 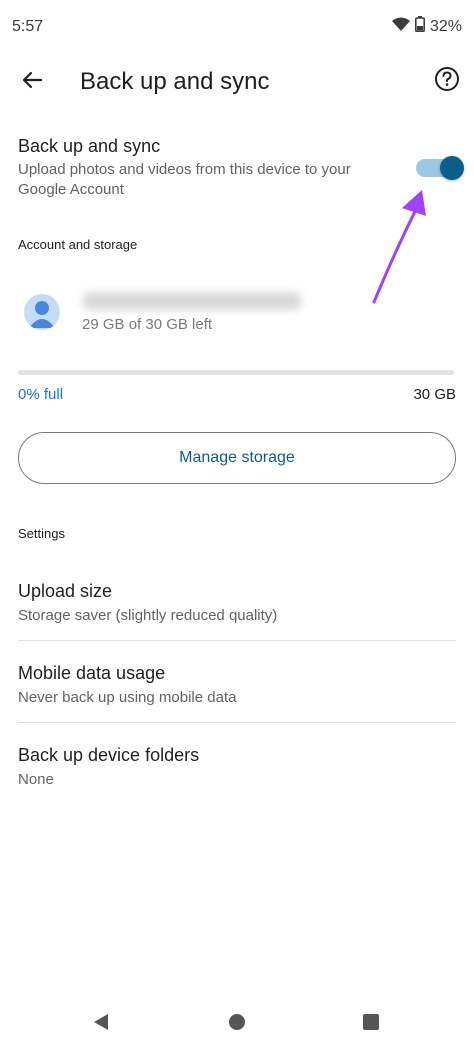 I want to click on backup-sync-toggle, so click(x=440, y=168).